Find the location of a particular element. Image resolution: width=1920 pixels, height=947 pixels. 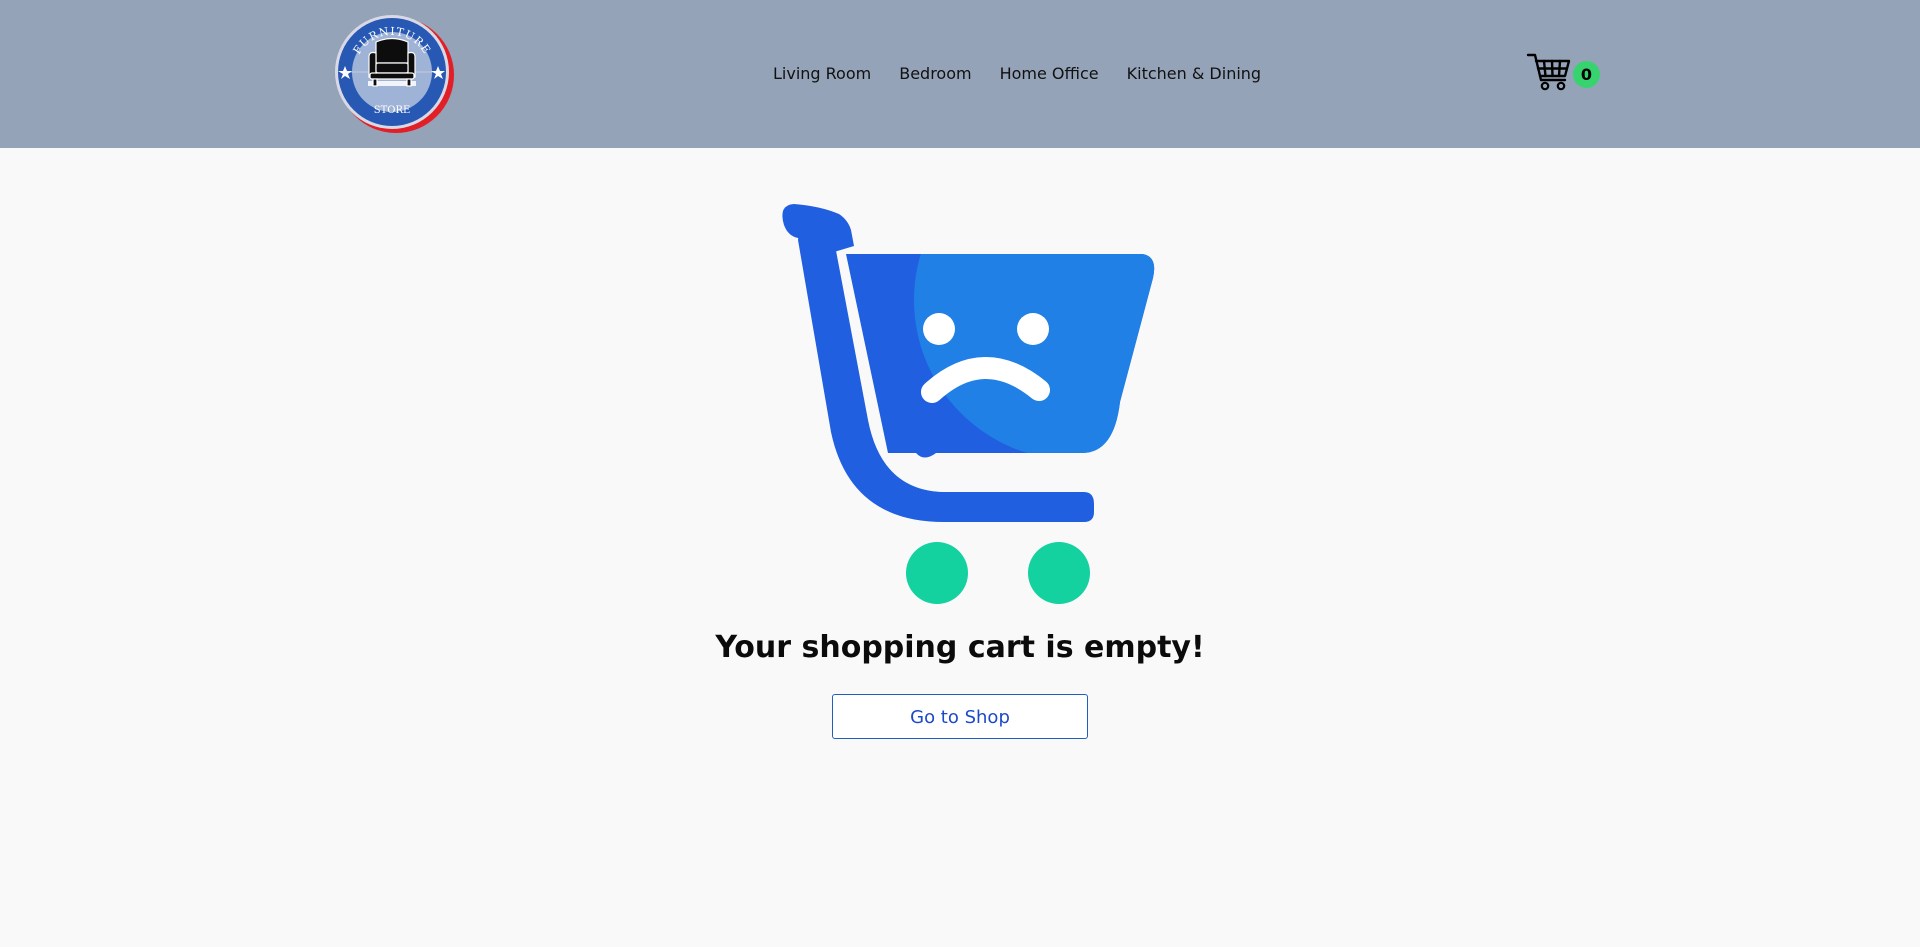

furniture-store-logo-icon: FURNITURE STORE is located at coordinates (394, 74).